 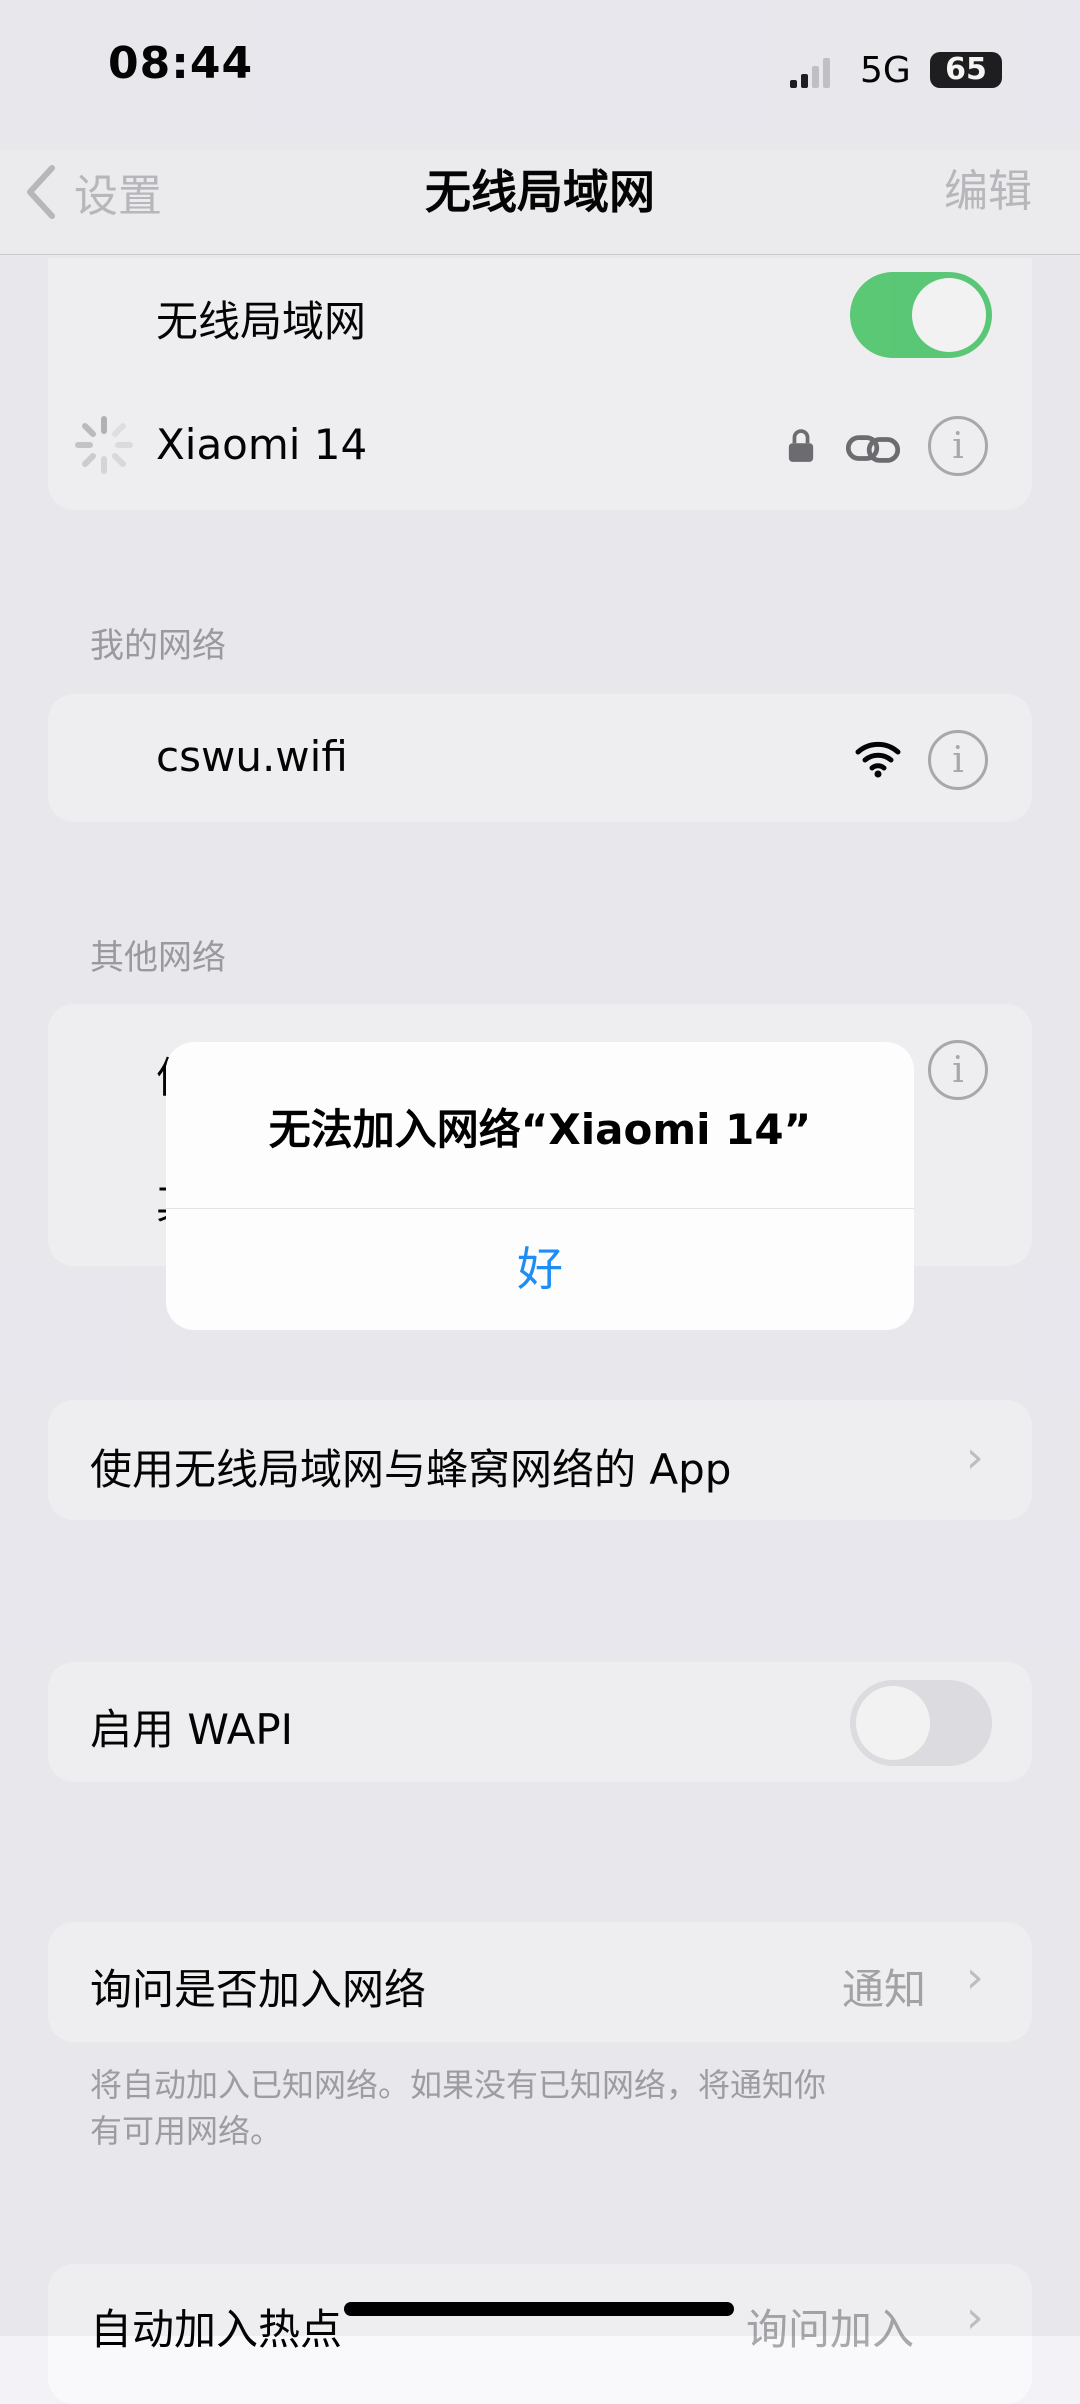 What do you see at coordinates (540, 1129) in the screenshot?
I see `alert-title: 无法加入网络“Xiaomi 14”` at bounding box center [540, 1129].